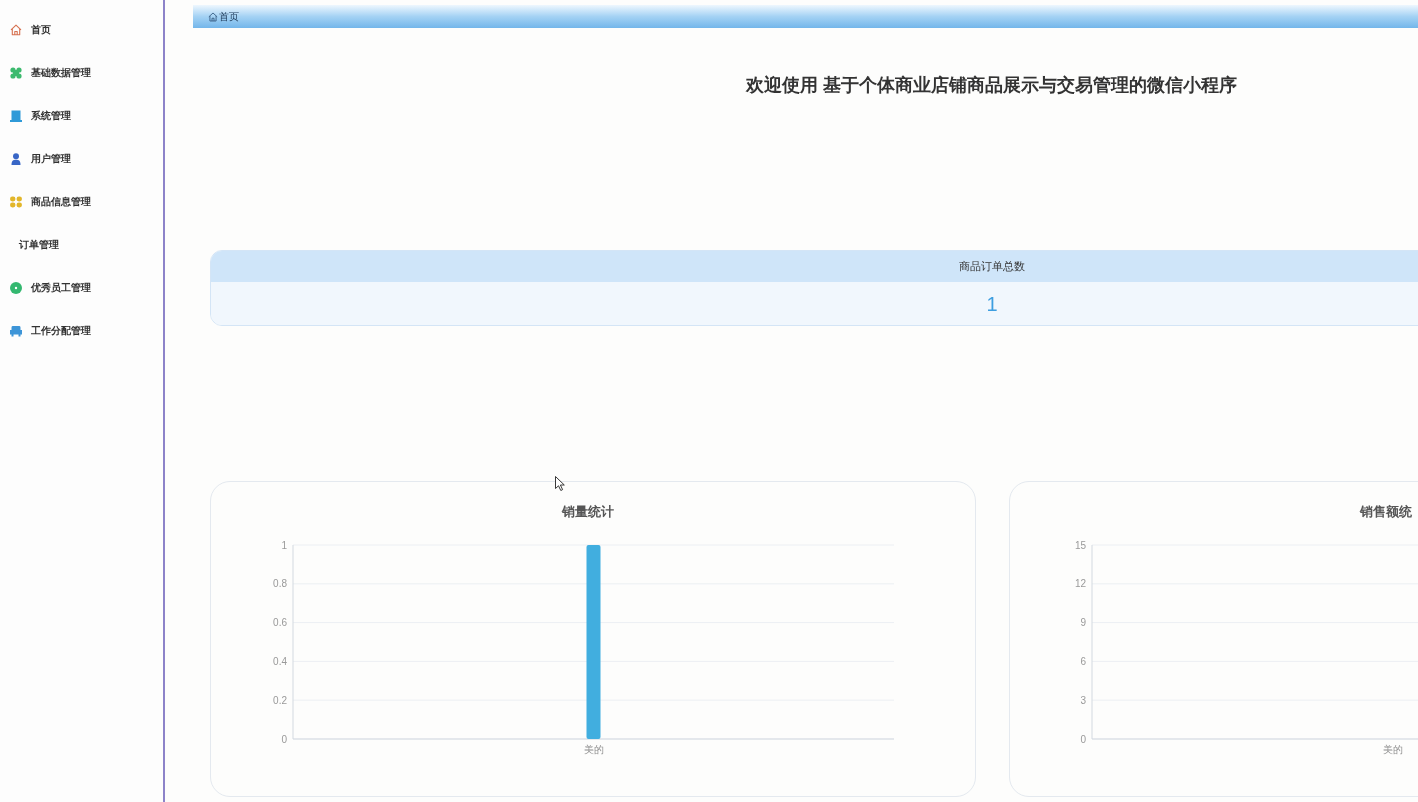  Describe the element at coordinates (16, 158) in the screenshot. I see `person-icon` at that location.